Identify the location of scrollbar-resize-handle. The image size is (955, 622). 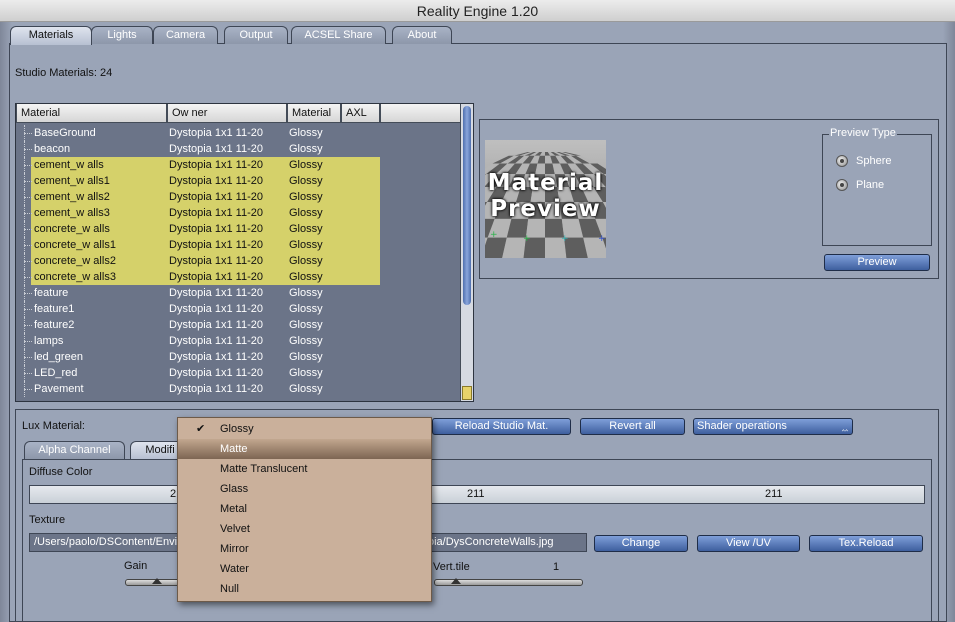
(467, 393).